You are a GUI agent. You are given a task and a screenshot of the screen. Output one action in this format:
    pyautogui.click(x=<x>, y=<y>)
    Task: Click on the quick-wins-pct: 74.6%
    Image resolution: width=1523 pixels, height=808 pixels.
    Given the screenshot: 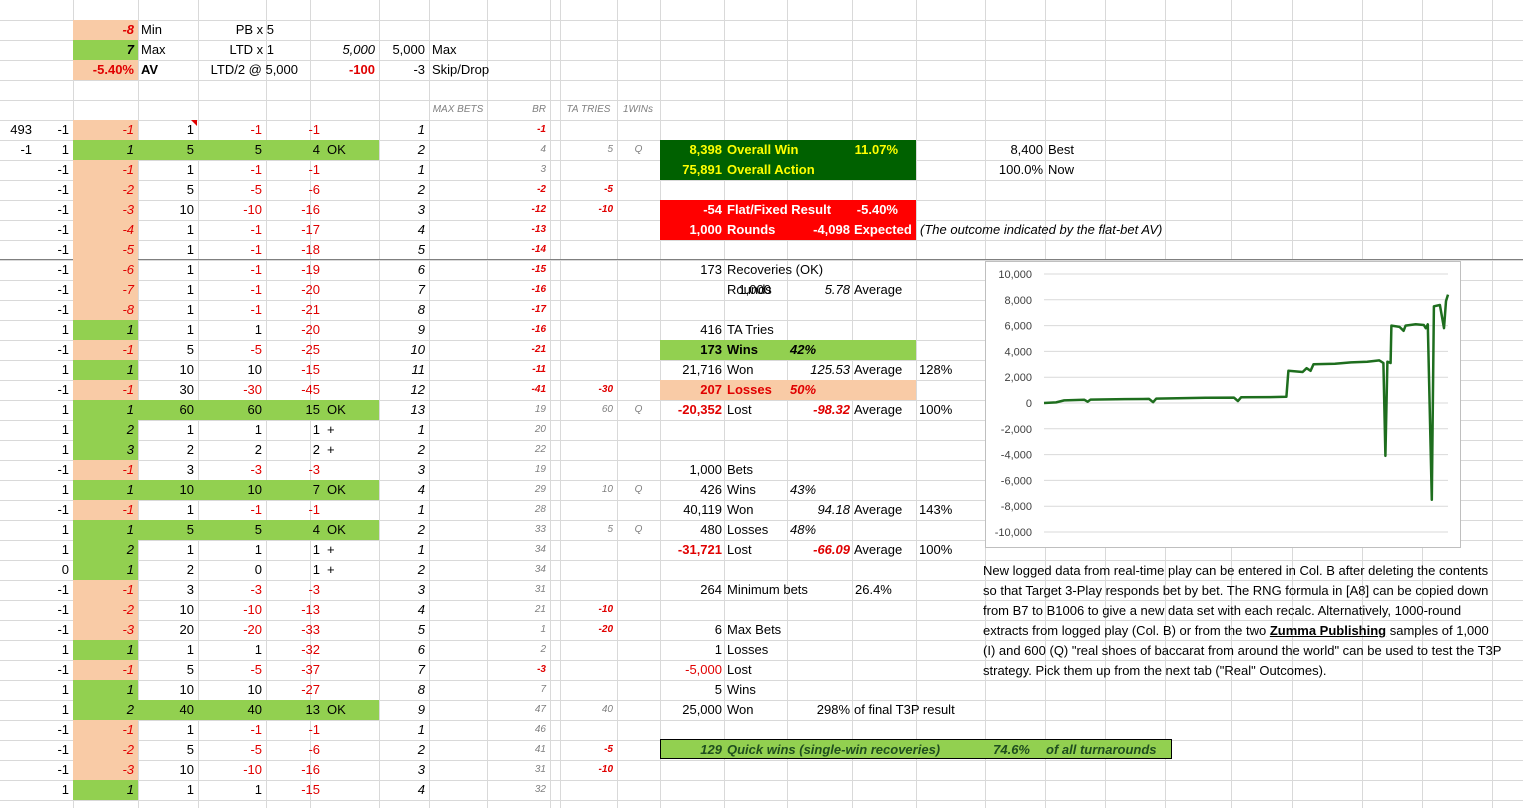 What is the action you would take?
    pyautogui.click(x=1006, y=750)
    